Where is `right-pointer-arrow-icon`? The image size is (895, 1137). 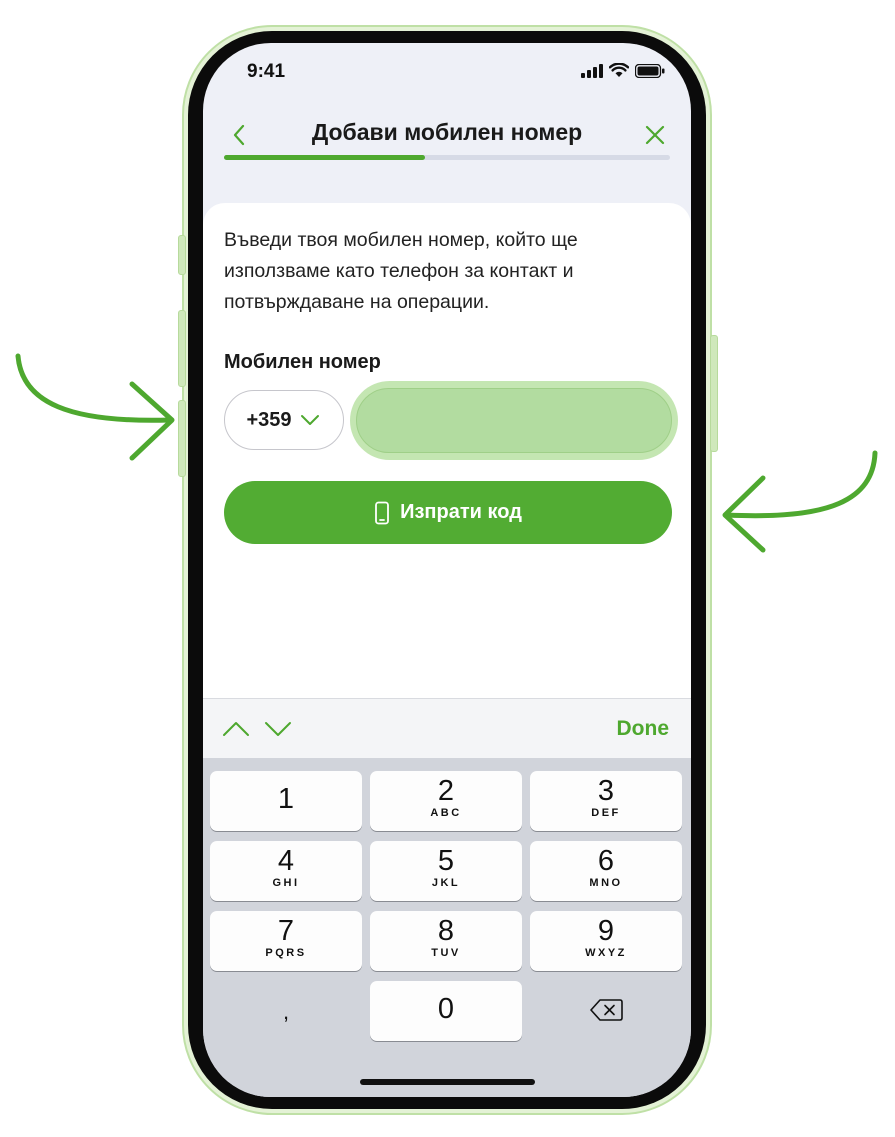
right-pointer-arrow-icon is located at coordinates (800, 501).